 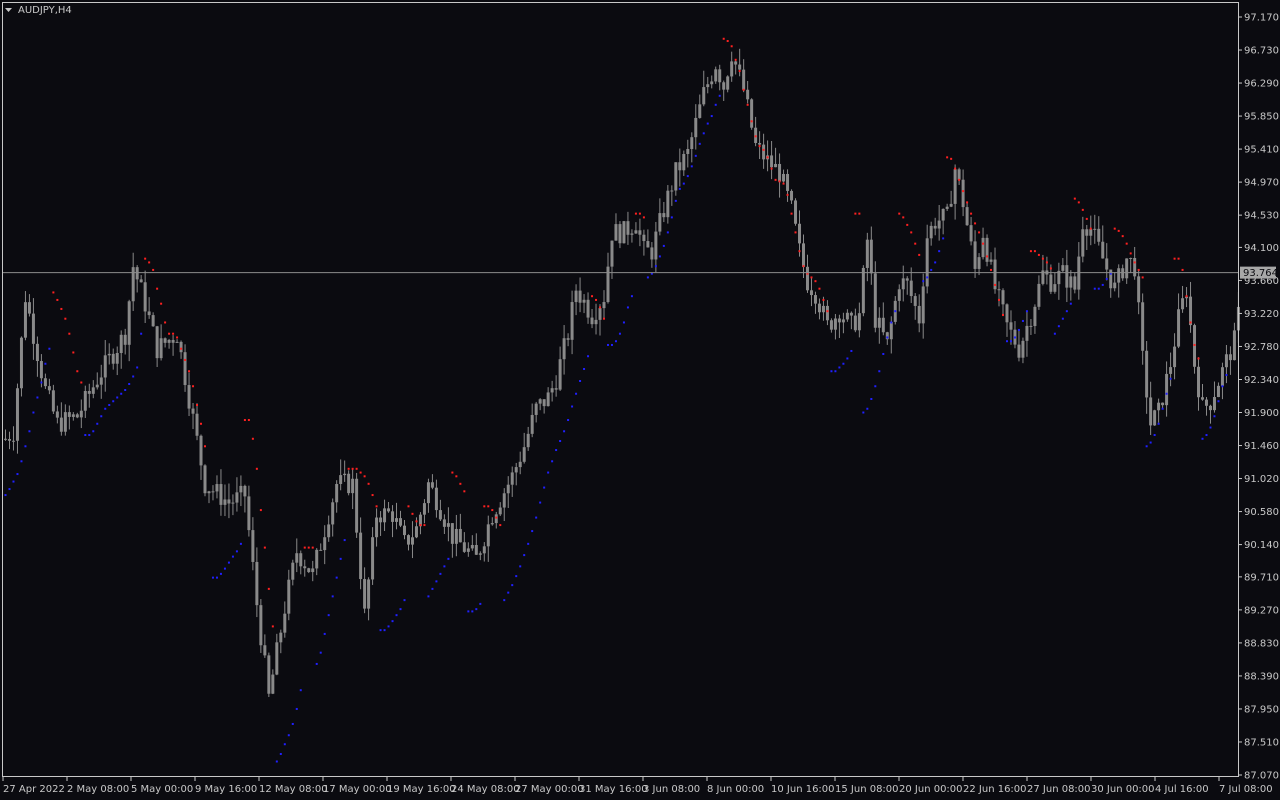 What do you see at coordinates (1261, 413) in the screenshot?
I see `y-tick-label: 91.900` at bounding box center [1261, 413].